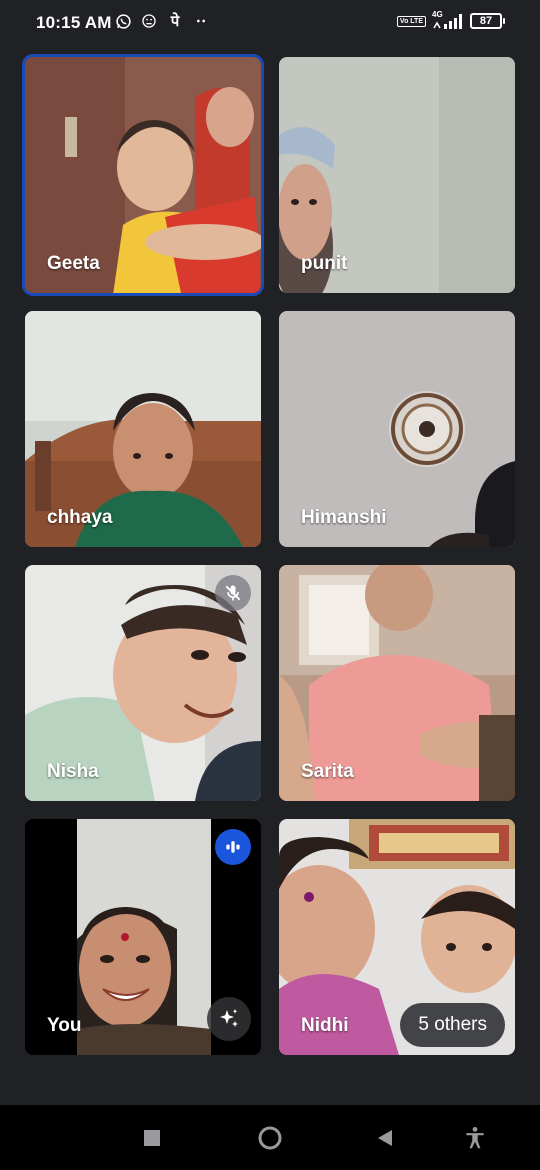  Describe the element at coordinates (143, 175) in the screenshot. I see `participant-tile-geeta: Geeta` at that location.